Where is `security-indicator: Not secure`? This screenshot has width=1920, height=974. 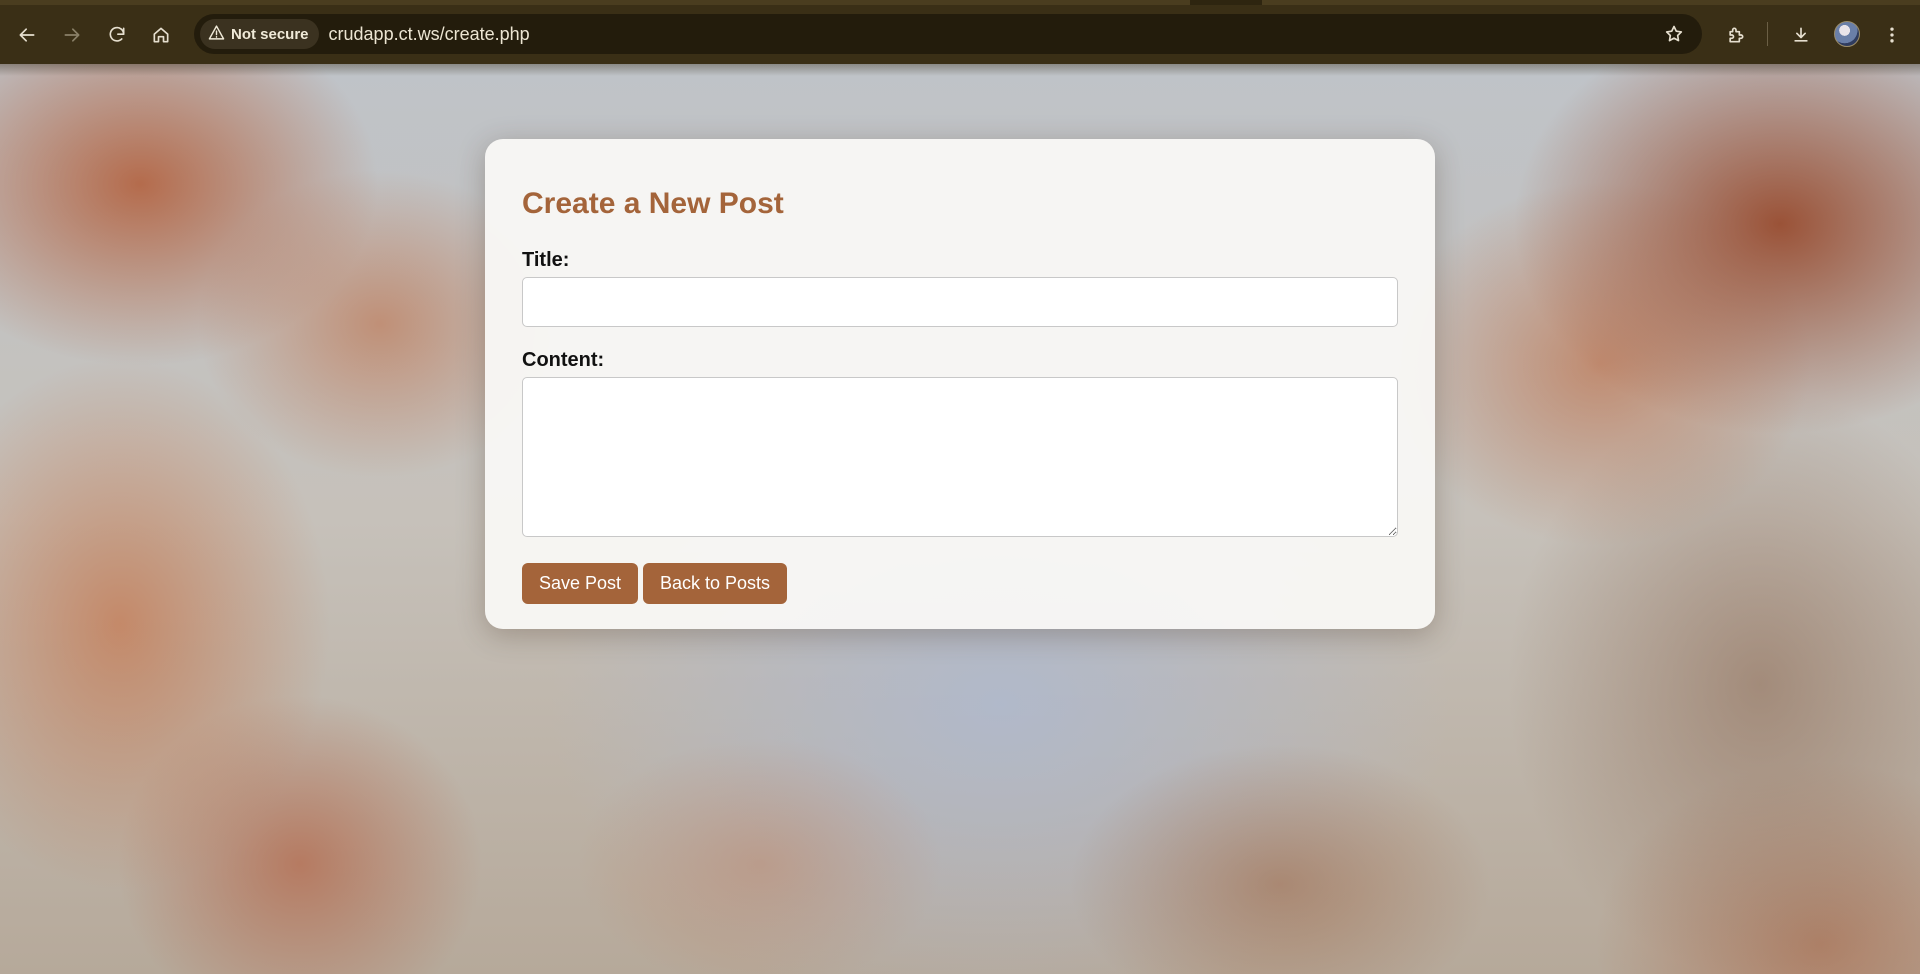 security-indicator: Not secure is located at coordinates (259, 34).